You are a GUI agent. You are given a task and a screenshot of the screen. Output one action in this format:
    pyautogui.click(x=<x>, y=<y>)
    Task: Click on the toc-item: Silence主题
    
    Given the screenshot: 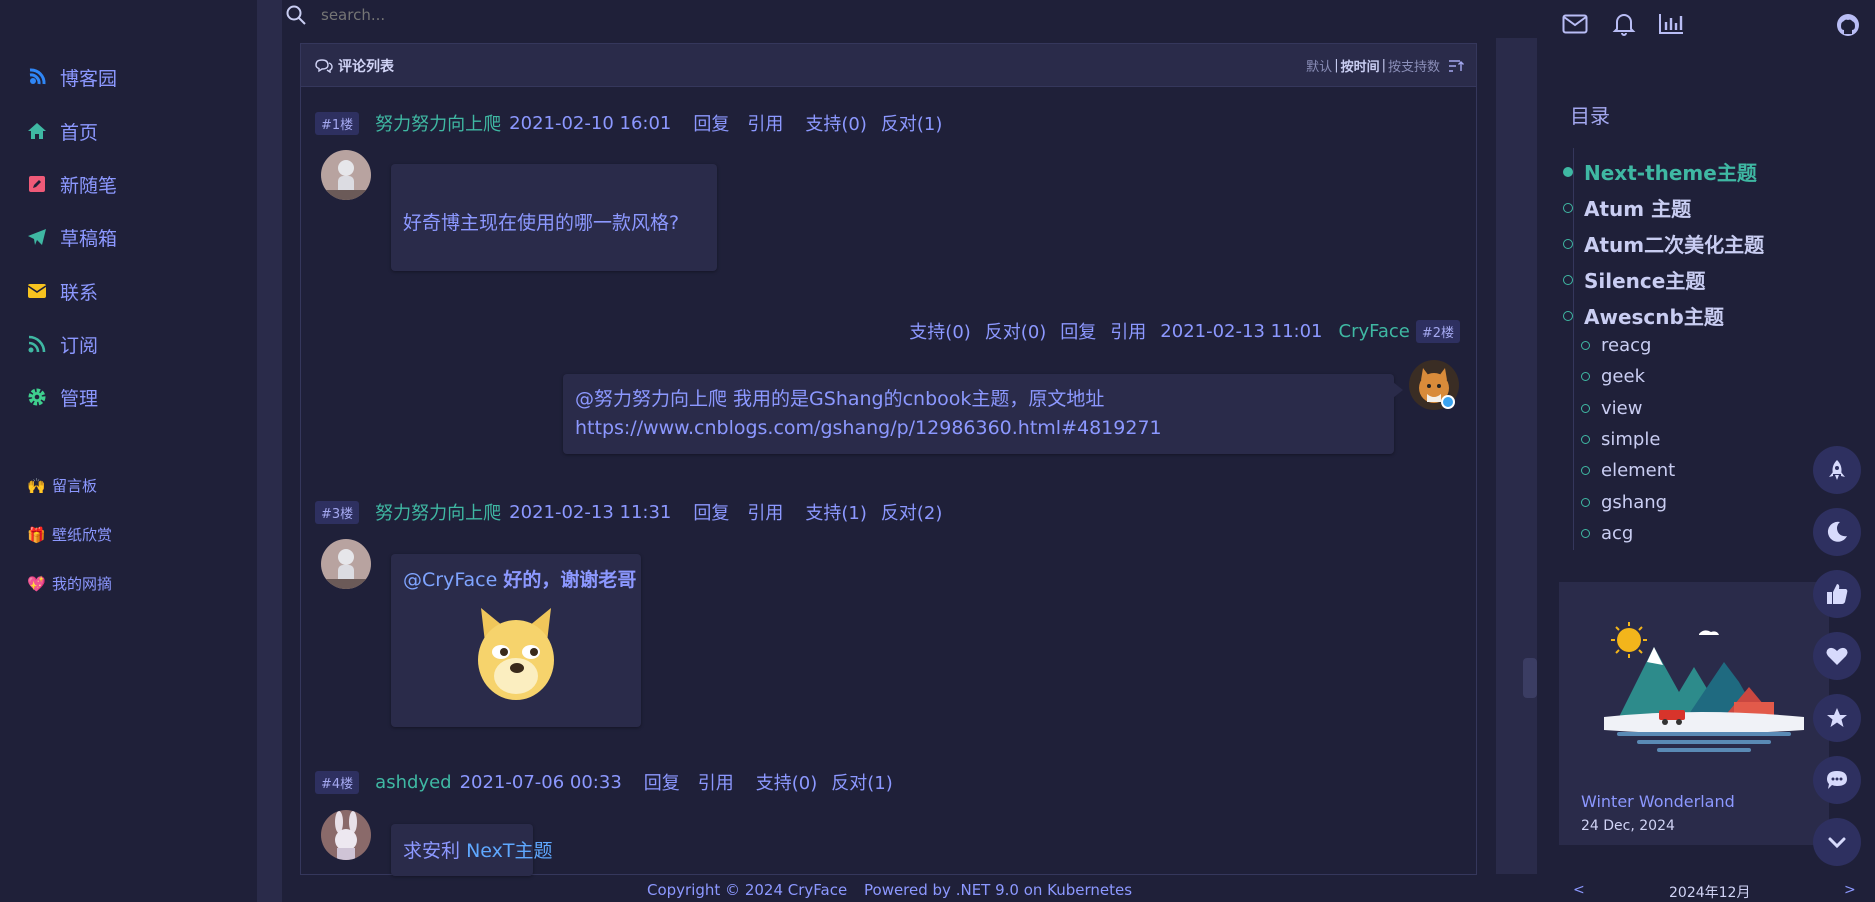 What is the action you would take?
    pyautogui.click(x=1634, y=279)
    